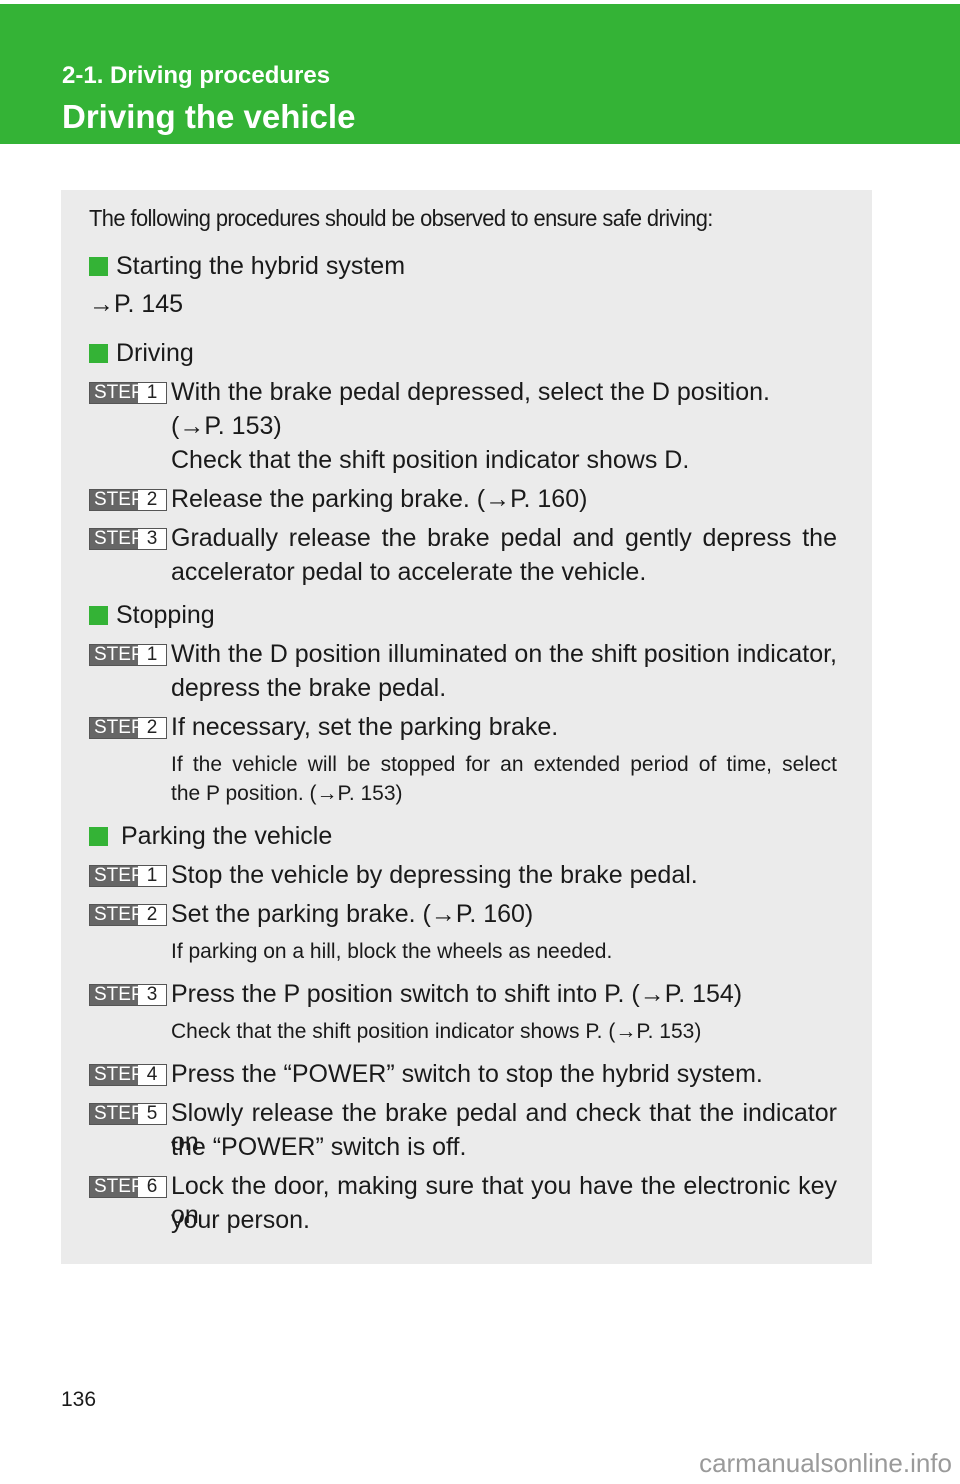 This screenshot has width=960, height=1484. I want to click on step-text: the “POWER” switch is off., so click(319, 1147).